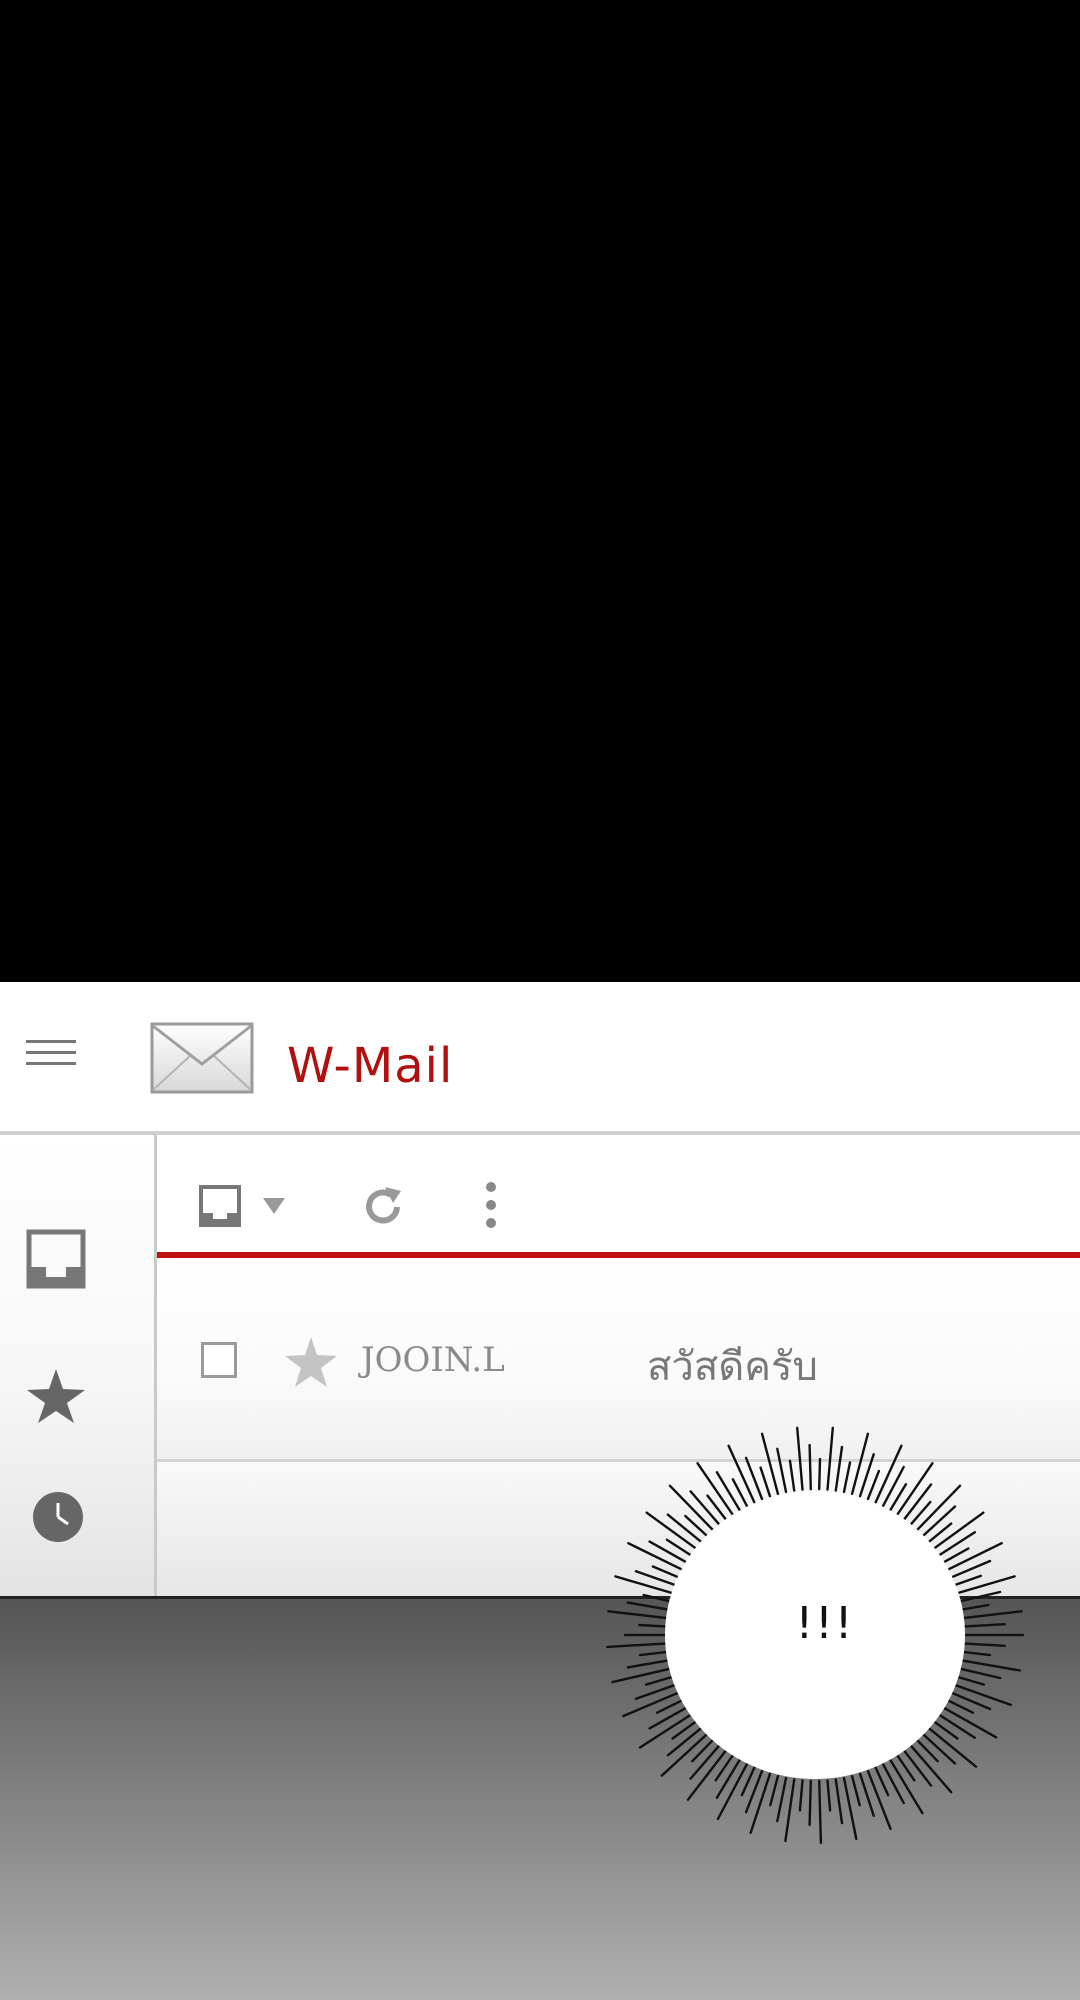  What do you see at coordinates (274, 1206) in the screenshot?
I see `dropdown-arrow-icon` at bounding box center [274, 1206].